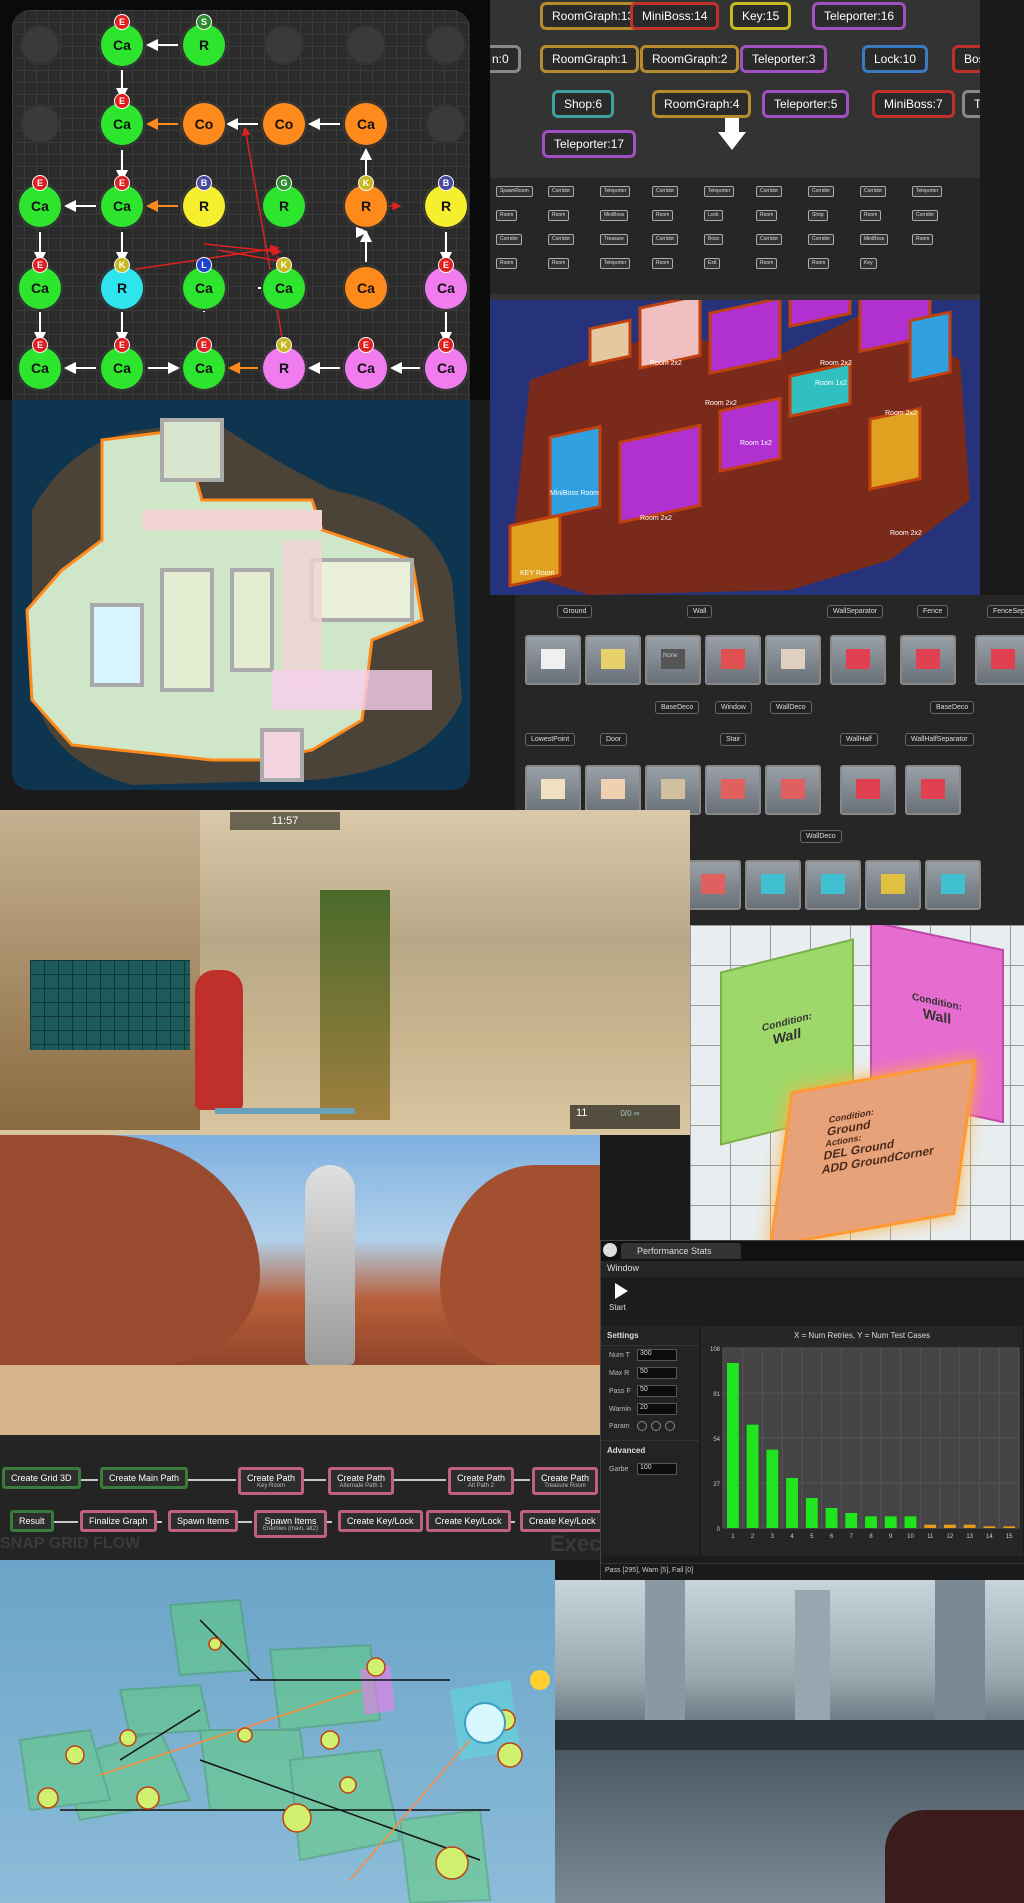  I want to click on mini-flow-node: Teleporter, so click(615, 191).